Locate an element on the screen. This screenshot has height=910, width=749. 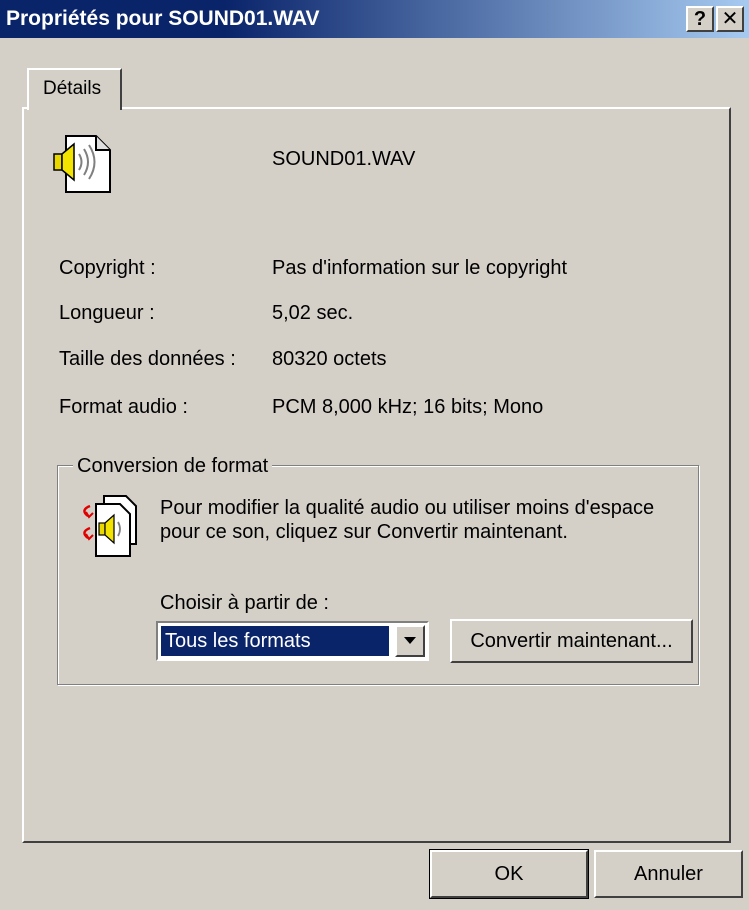
length-value: 5,02 sec. is located at coordinates (313, 313).